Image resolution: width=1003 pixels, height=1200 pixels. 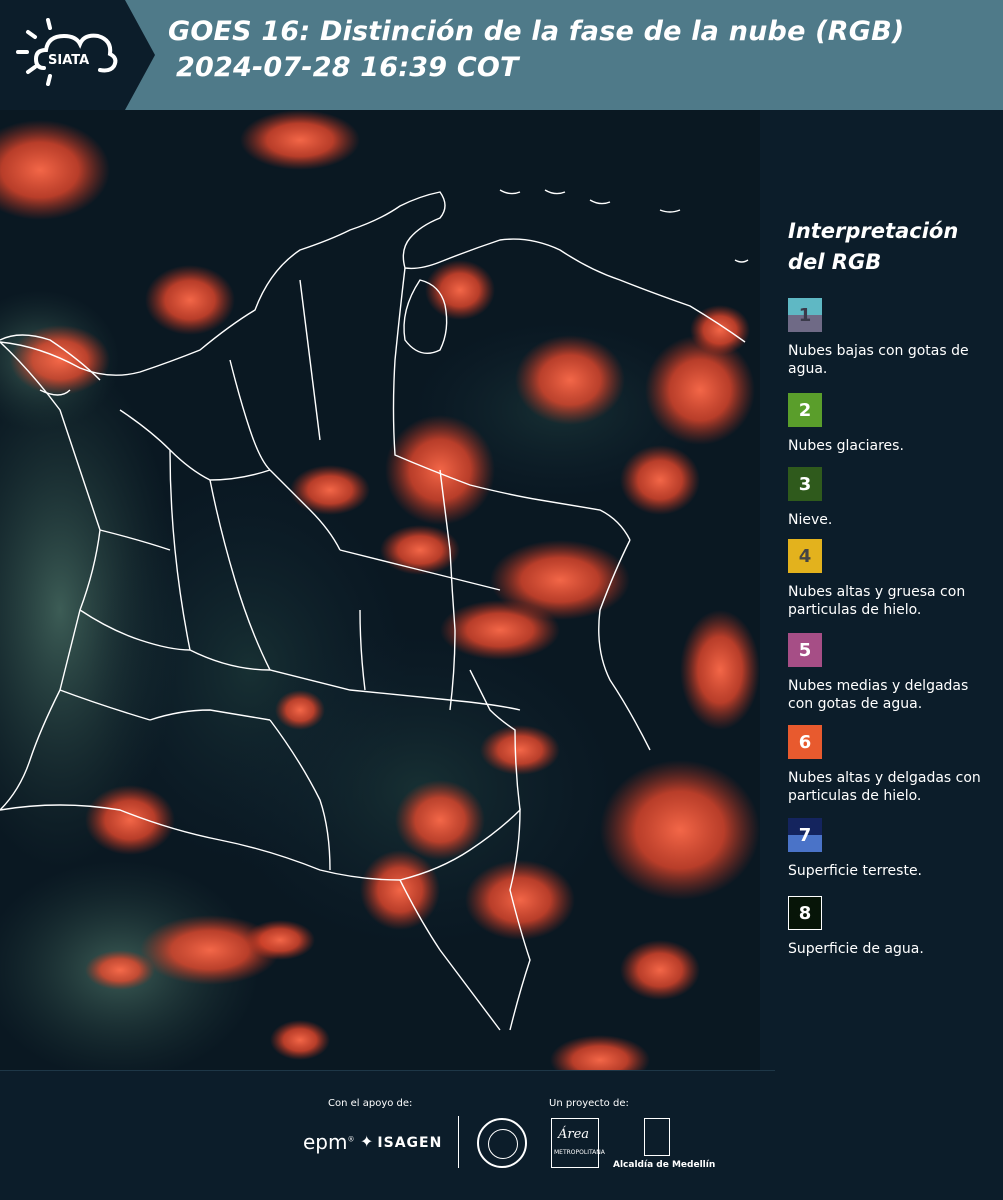 I want to click on legend-swatch-8: 8, so click(x=805, y=913).